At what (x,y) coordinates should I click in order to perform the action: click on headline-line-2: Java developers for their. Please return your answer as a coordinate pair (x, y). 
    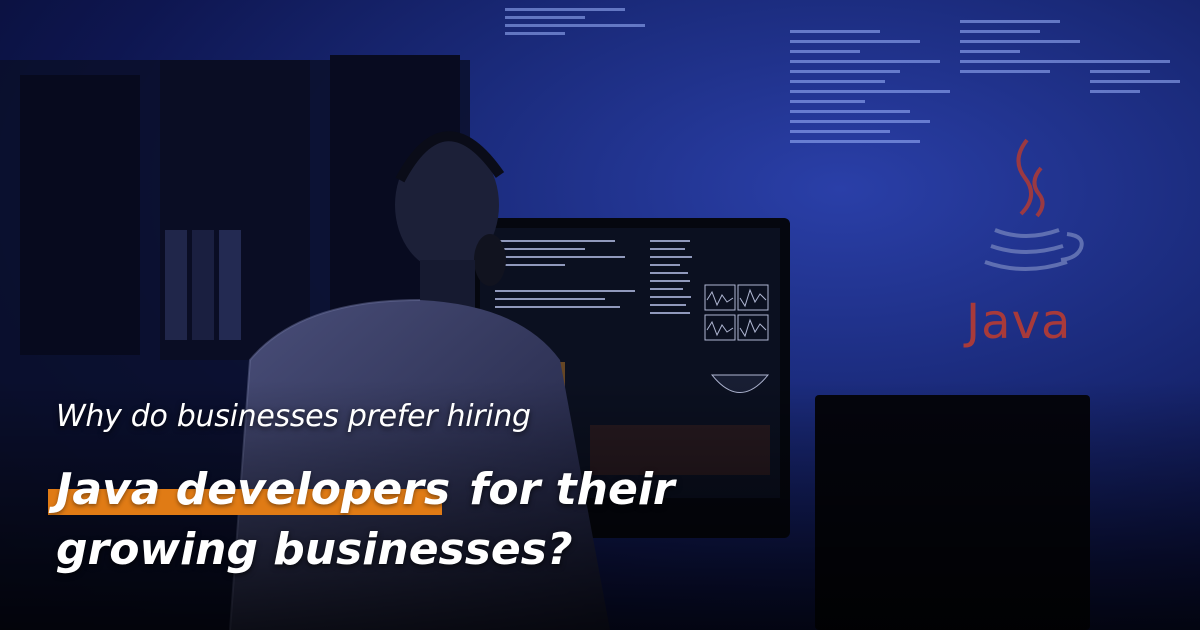
    Looking at the image, I should click on (402, 491).